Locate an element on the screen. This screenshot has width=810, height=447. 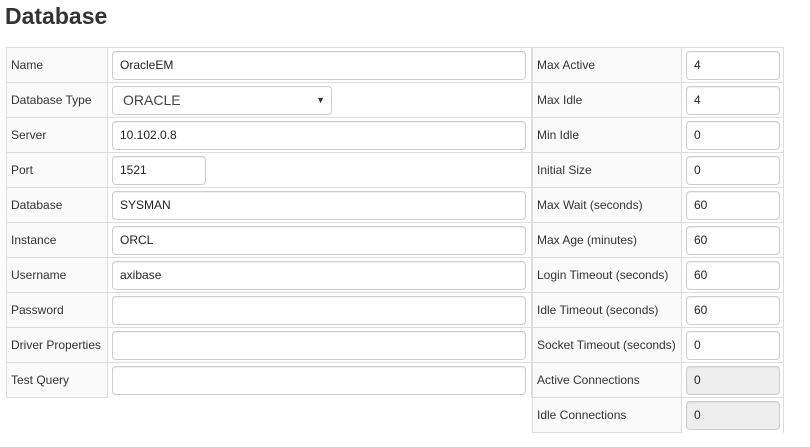
driver-properties-row: Driver Properties is located at coordinates (269, 345).